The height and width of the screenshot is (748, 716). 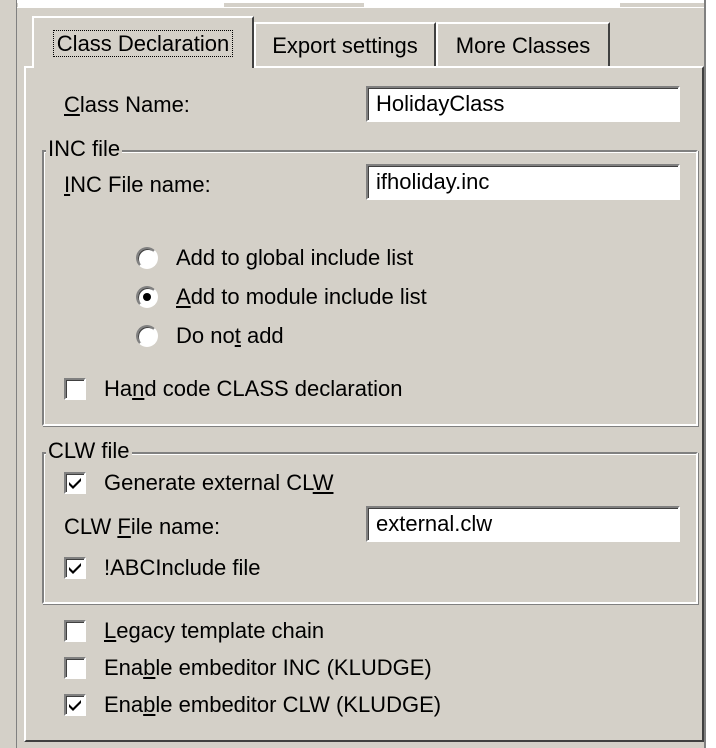 I want to click on abc-include-label: !ABCInclude file, so click(x=182, y=568).